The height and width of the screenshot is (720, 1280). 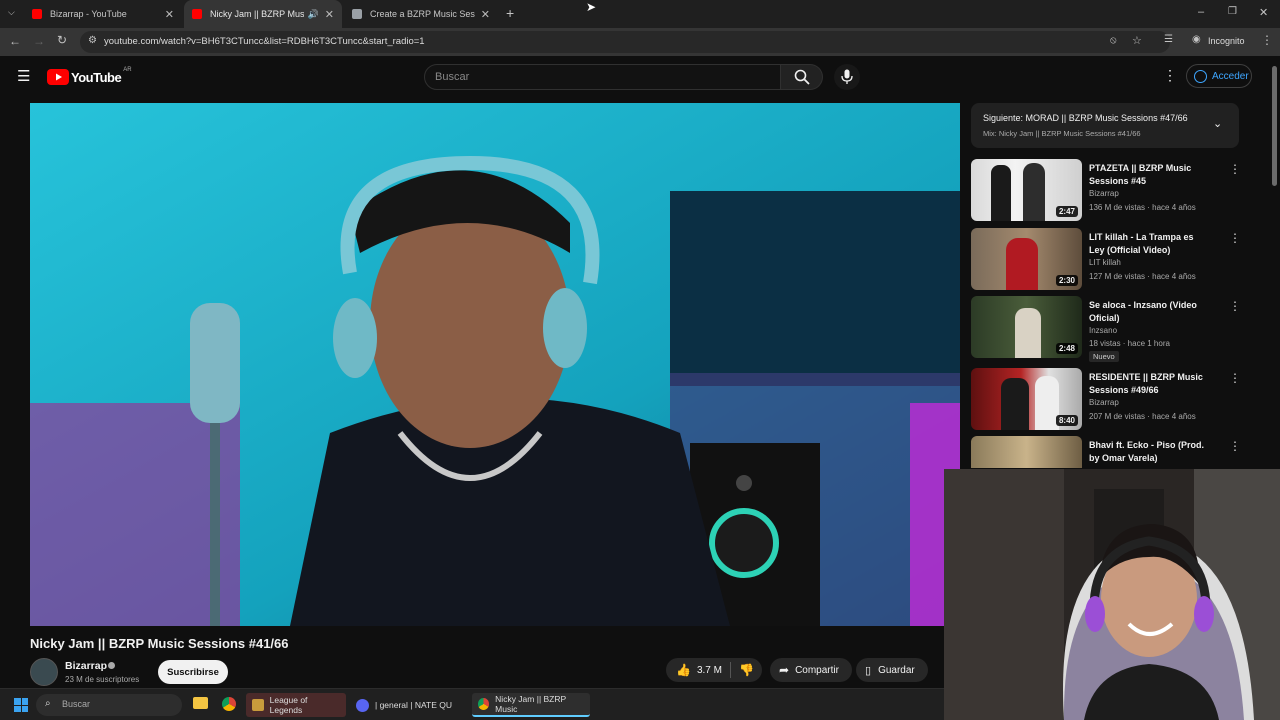 I want to click on save-button: ▯ Guardar, so click(x=892, y=670).